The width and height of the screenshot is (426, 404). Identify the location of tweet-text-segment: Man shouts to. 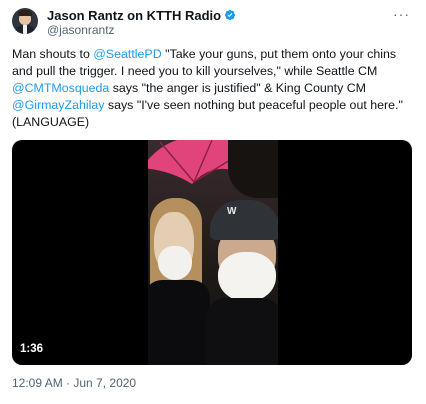
(53, 54).